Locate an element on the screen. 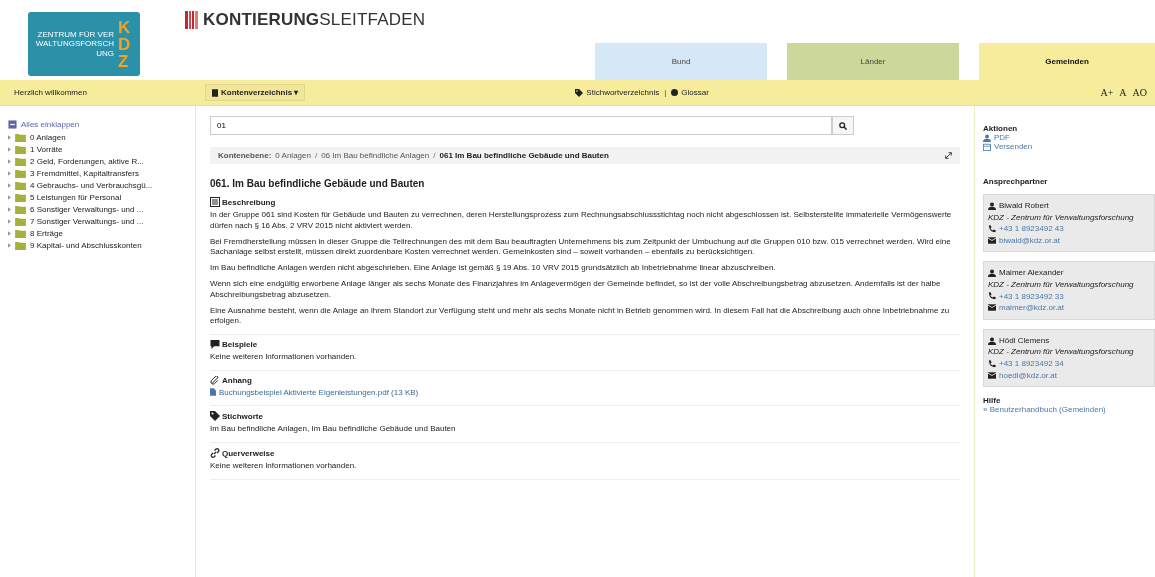  tab: Länder is located at coordinates (873, 61).